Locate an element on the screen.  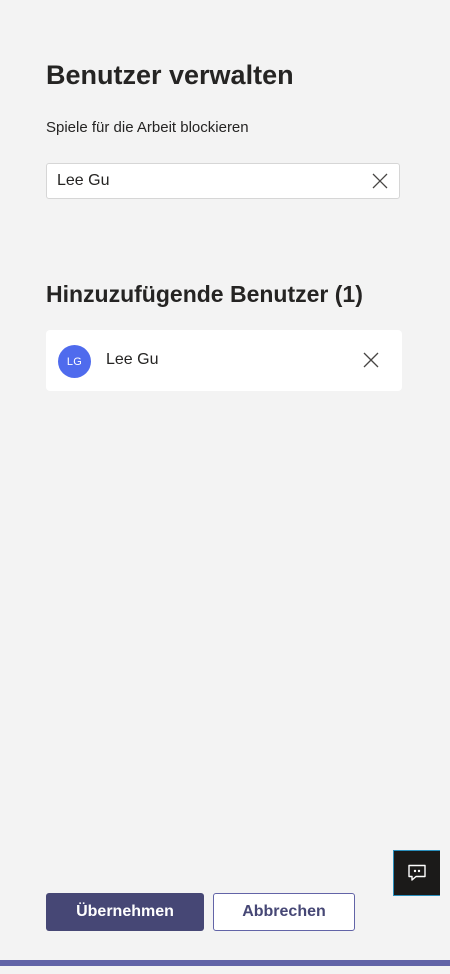
user-list-item: LG Lee Gu is located at coordinates (224, 360).